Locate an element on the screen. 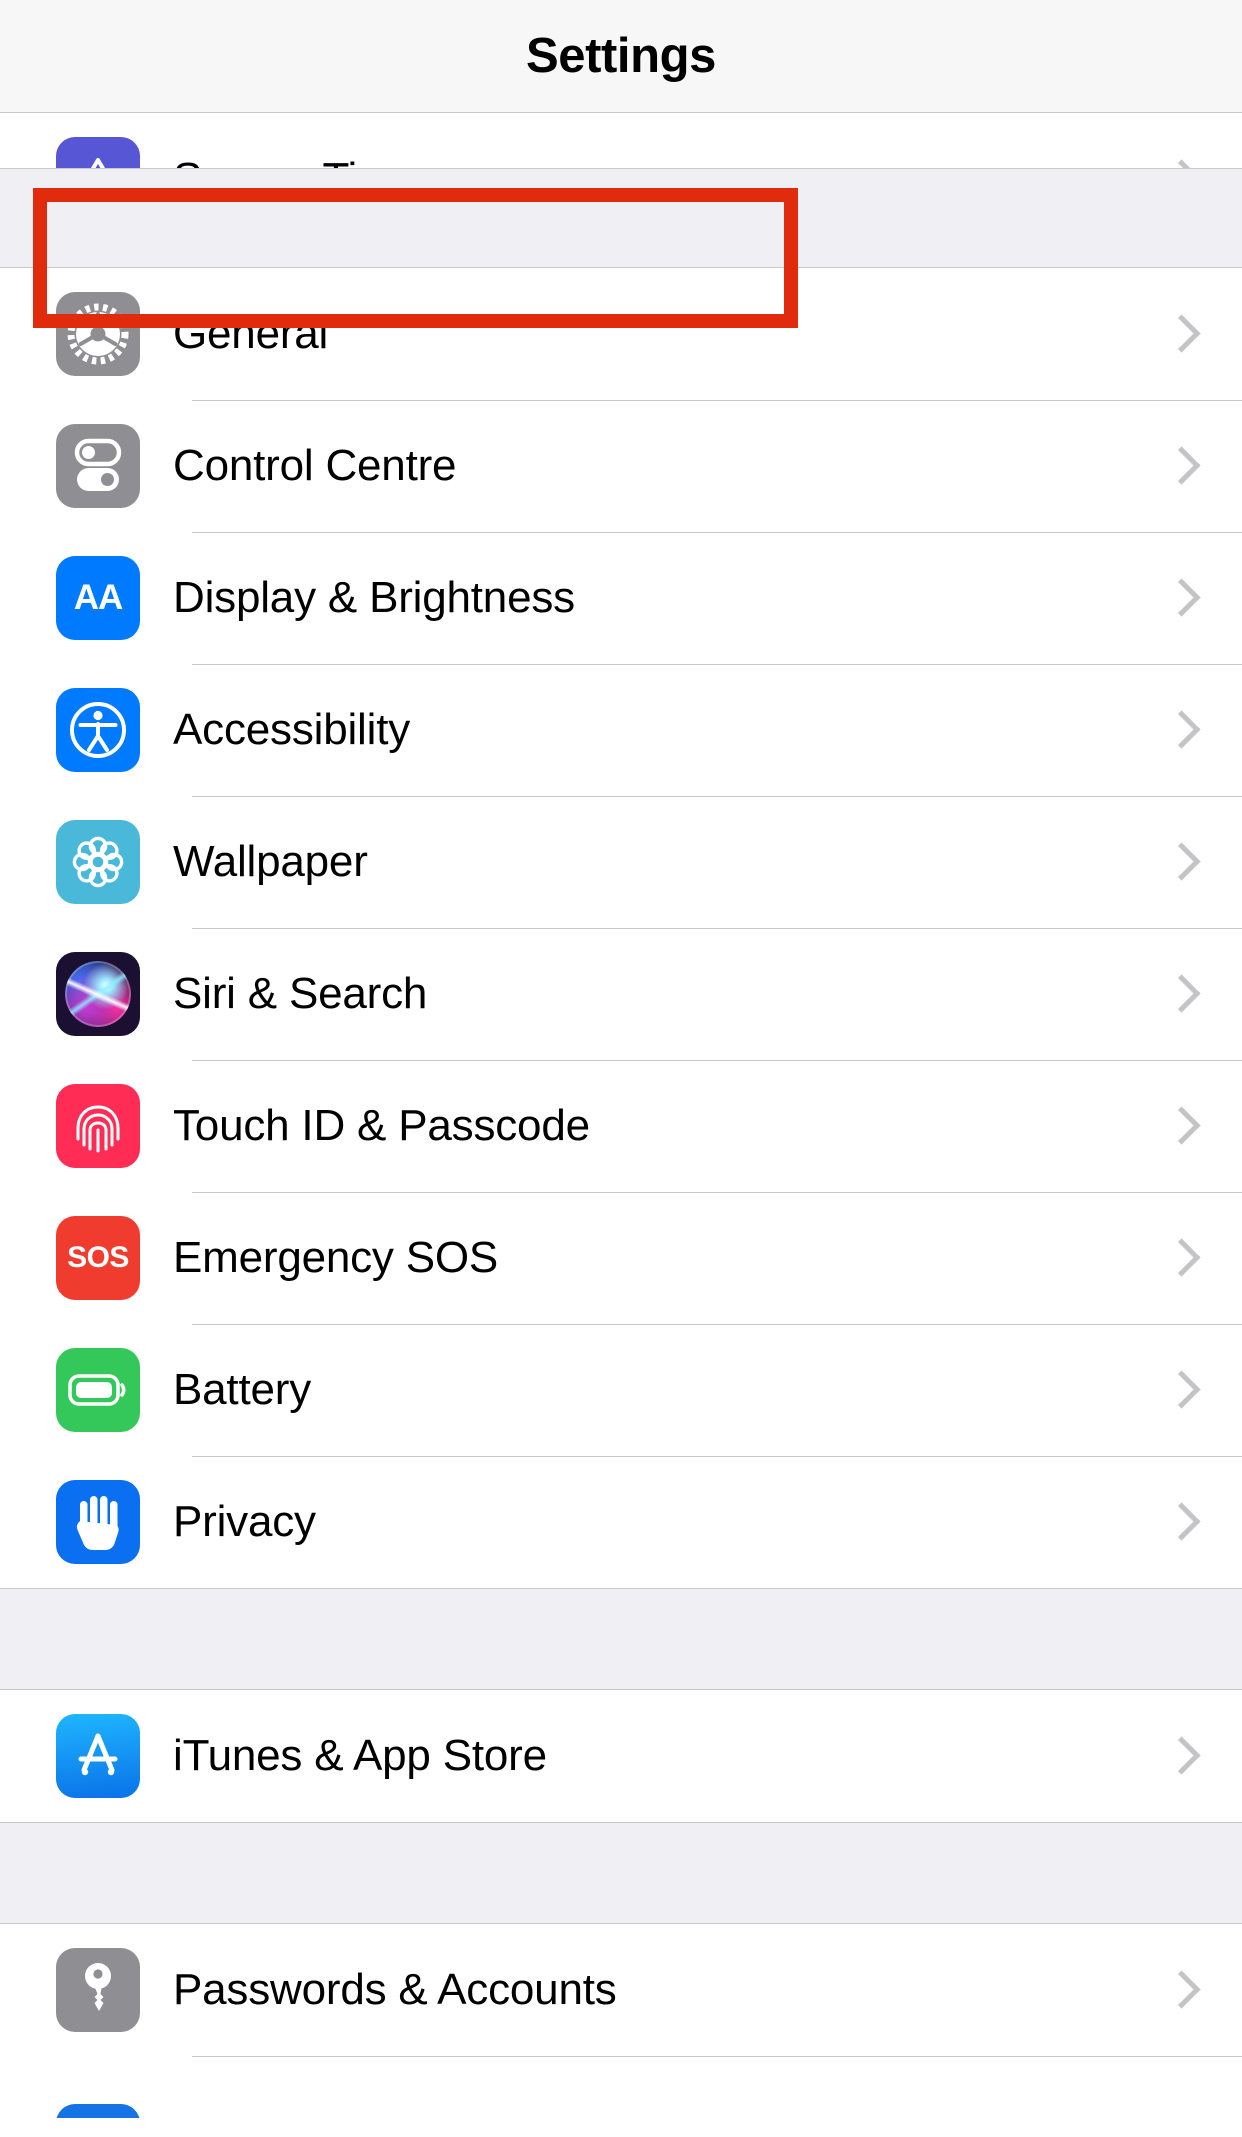 Image resolution: width=1242 pixels, height=2137 pixels. navigation-bar: Settings is located at coordinates (621, 56).